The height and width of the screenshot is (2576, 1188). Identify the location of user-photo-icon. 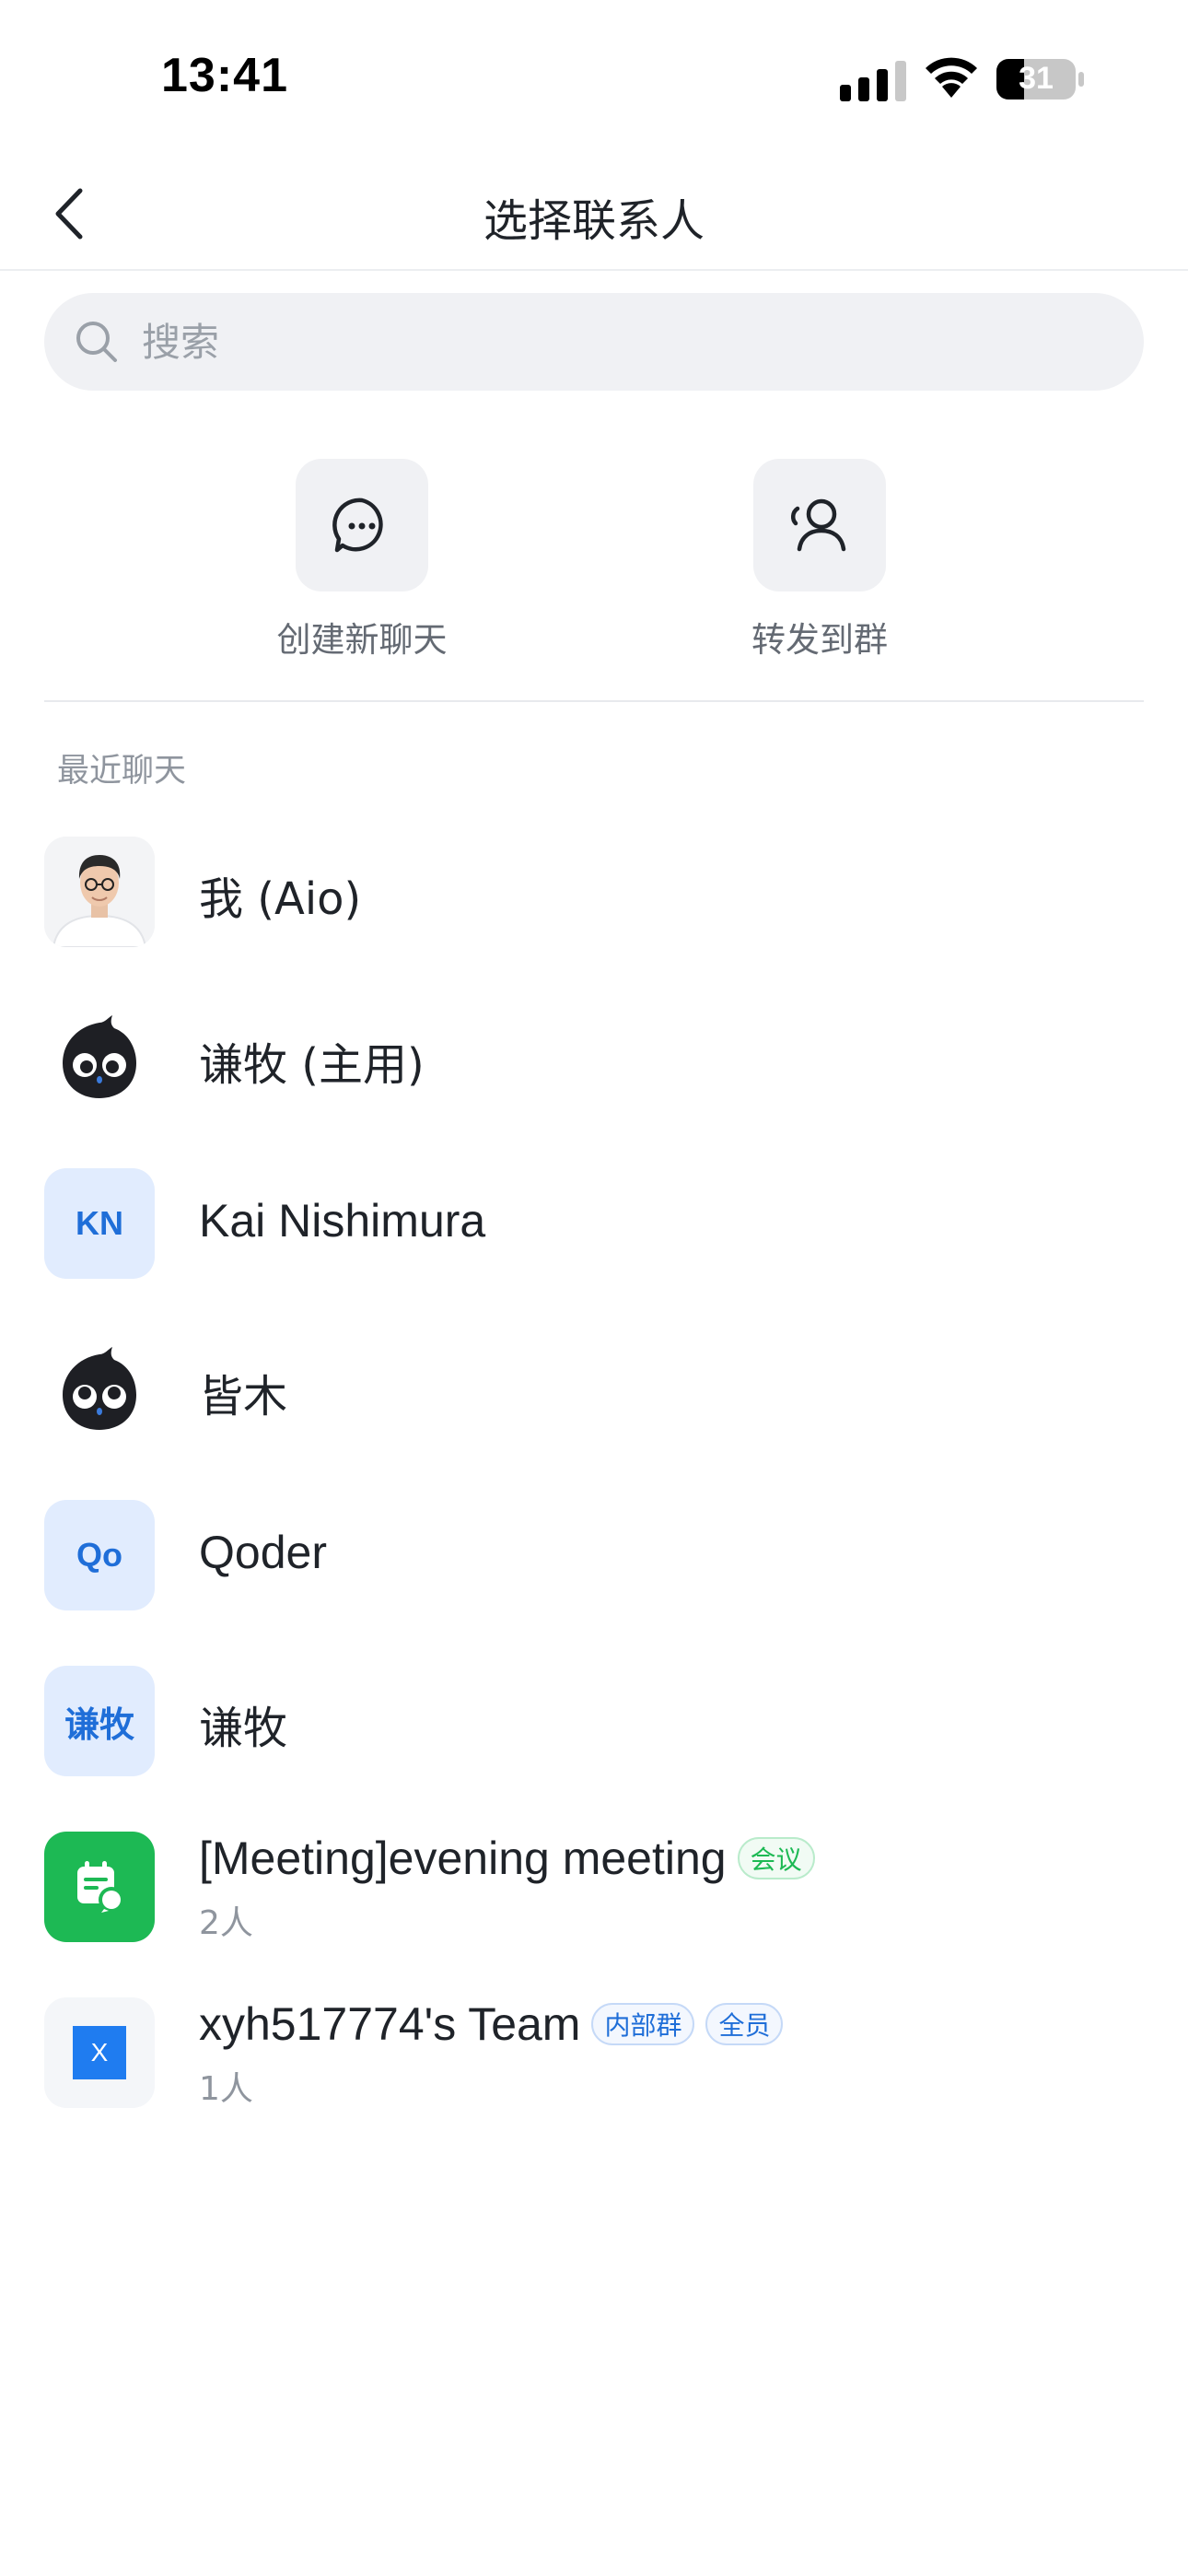
(99, 892).